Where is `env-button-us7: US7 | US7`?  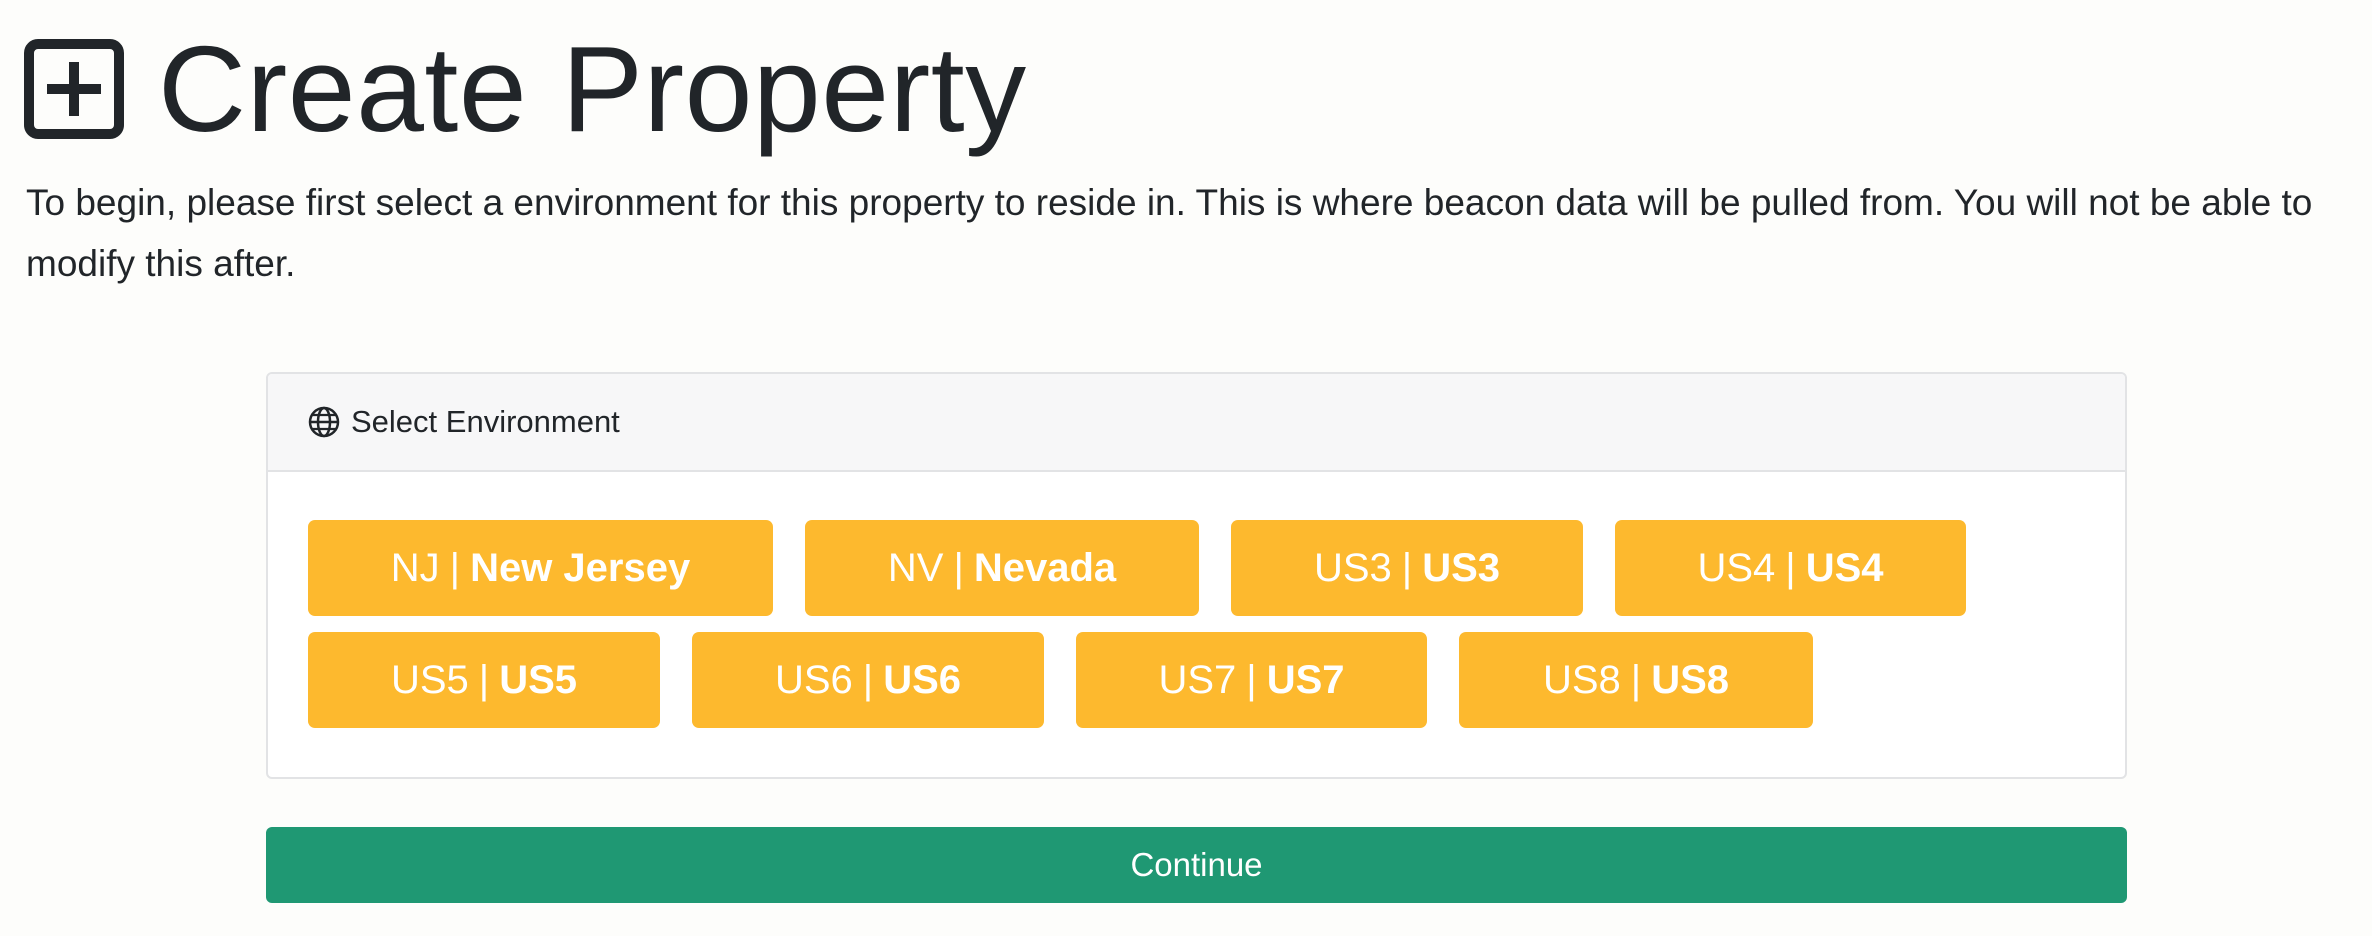 env-button-us7: US7 | US7 is located at coordinates (1251, 680).